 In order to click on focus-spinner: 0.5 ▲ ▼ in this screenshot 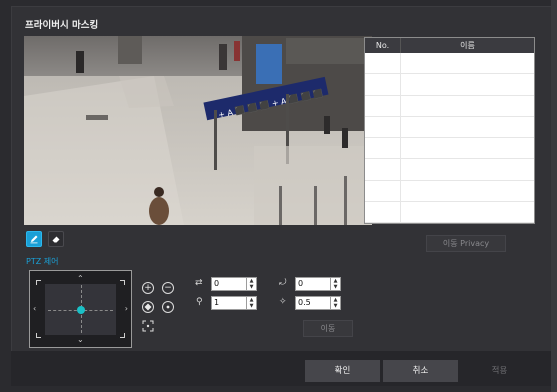, I will do `click(318, 303)`.